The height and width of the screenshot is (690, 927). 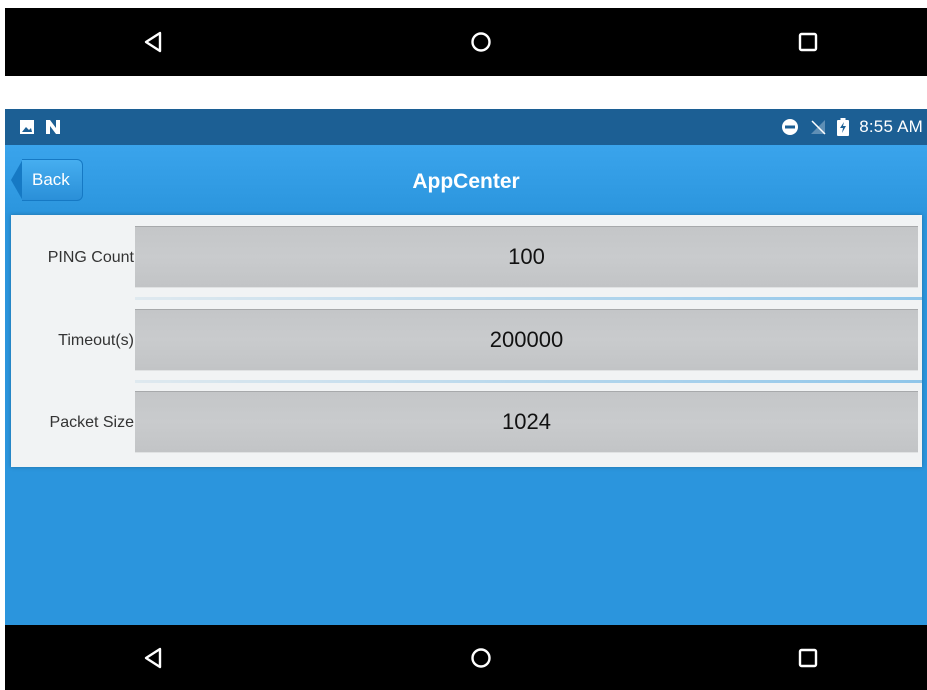 I want to click on no-signal-icon, so click(x=818, y=127).